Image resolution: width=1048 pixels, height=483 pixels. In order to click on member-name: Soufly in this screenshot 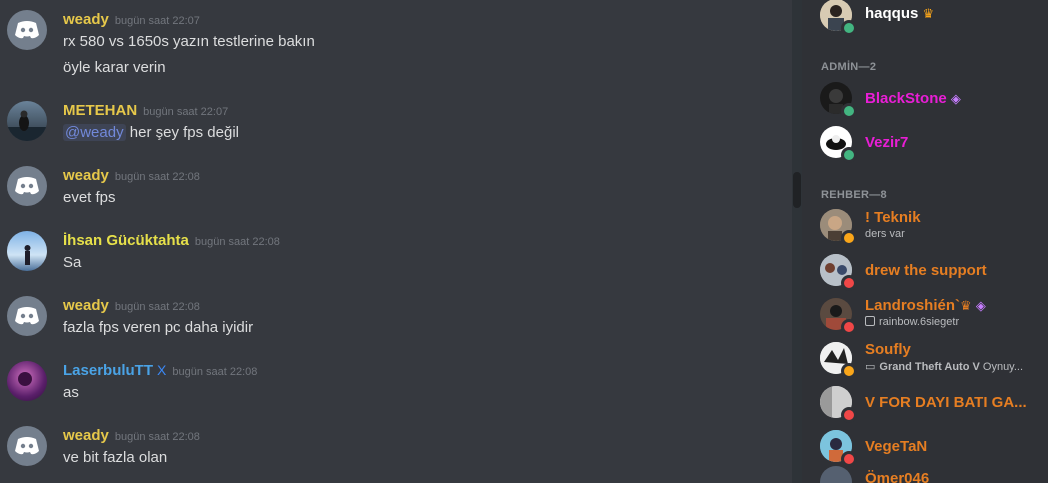, I will do `click(888, 349)`.